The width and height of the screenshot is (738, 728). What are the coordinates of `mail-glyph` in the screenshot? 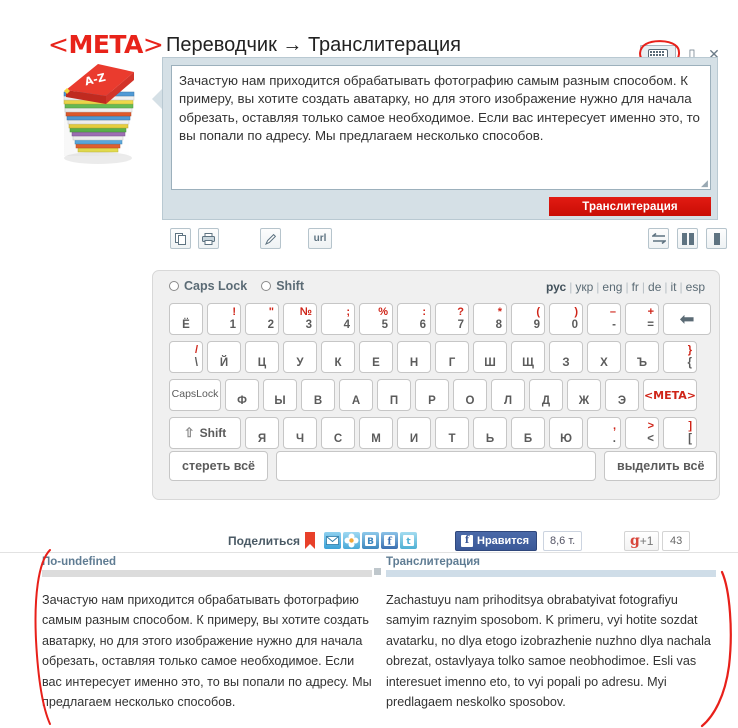 It's located at (332, 540).